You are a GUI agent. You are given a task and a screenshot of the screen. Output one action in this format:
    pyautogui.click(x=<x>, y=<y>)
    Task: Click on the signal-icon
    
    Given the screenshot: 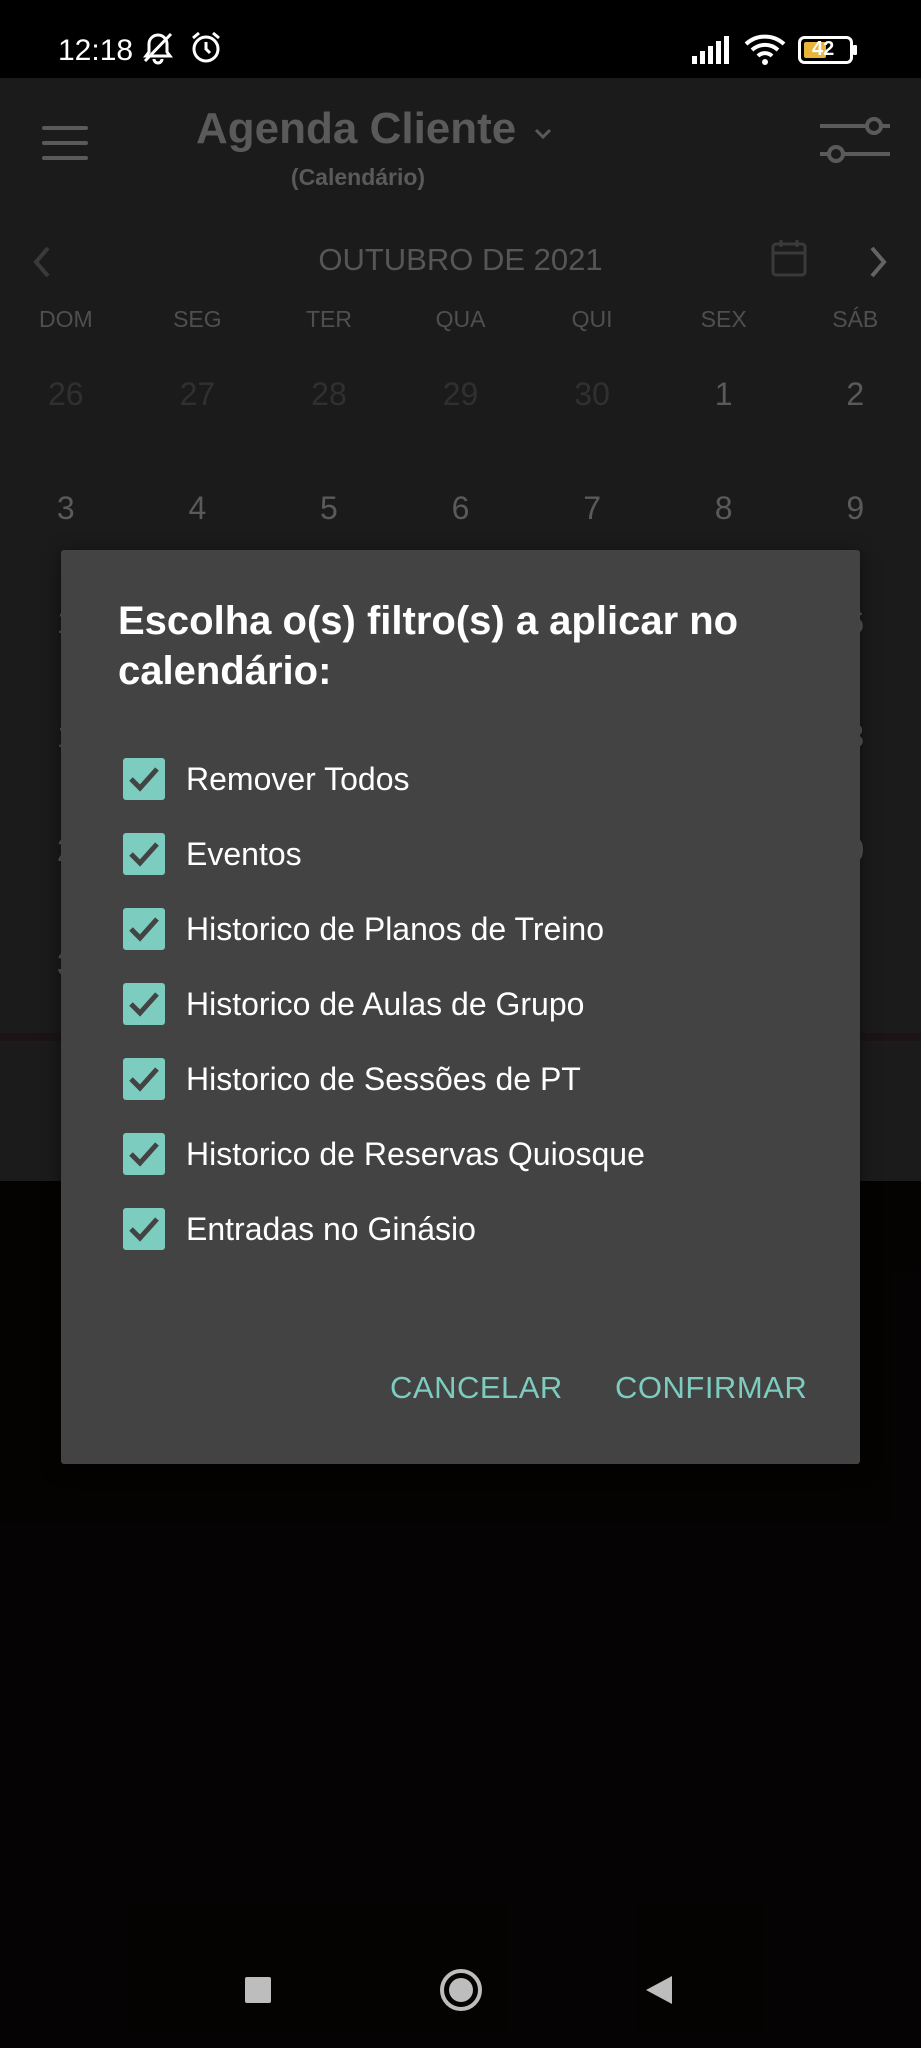 What is the action you would take?
    pyautogui.click(x=713, y=52)
    